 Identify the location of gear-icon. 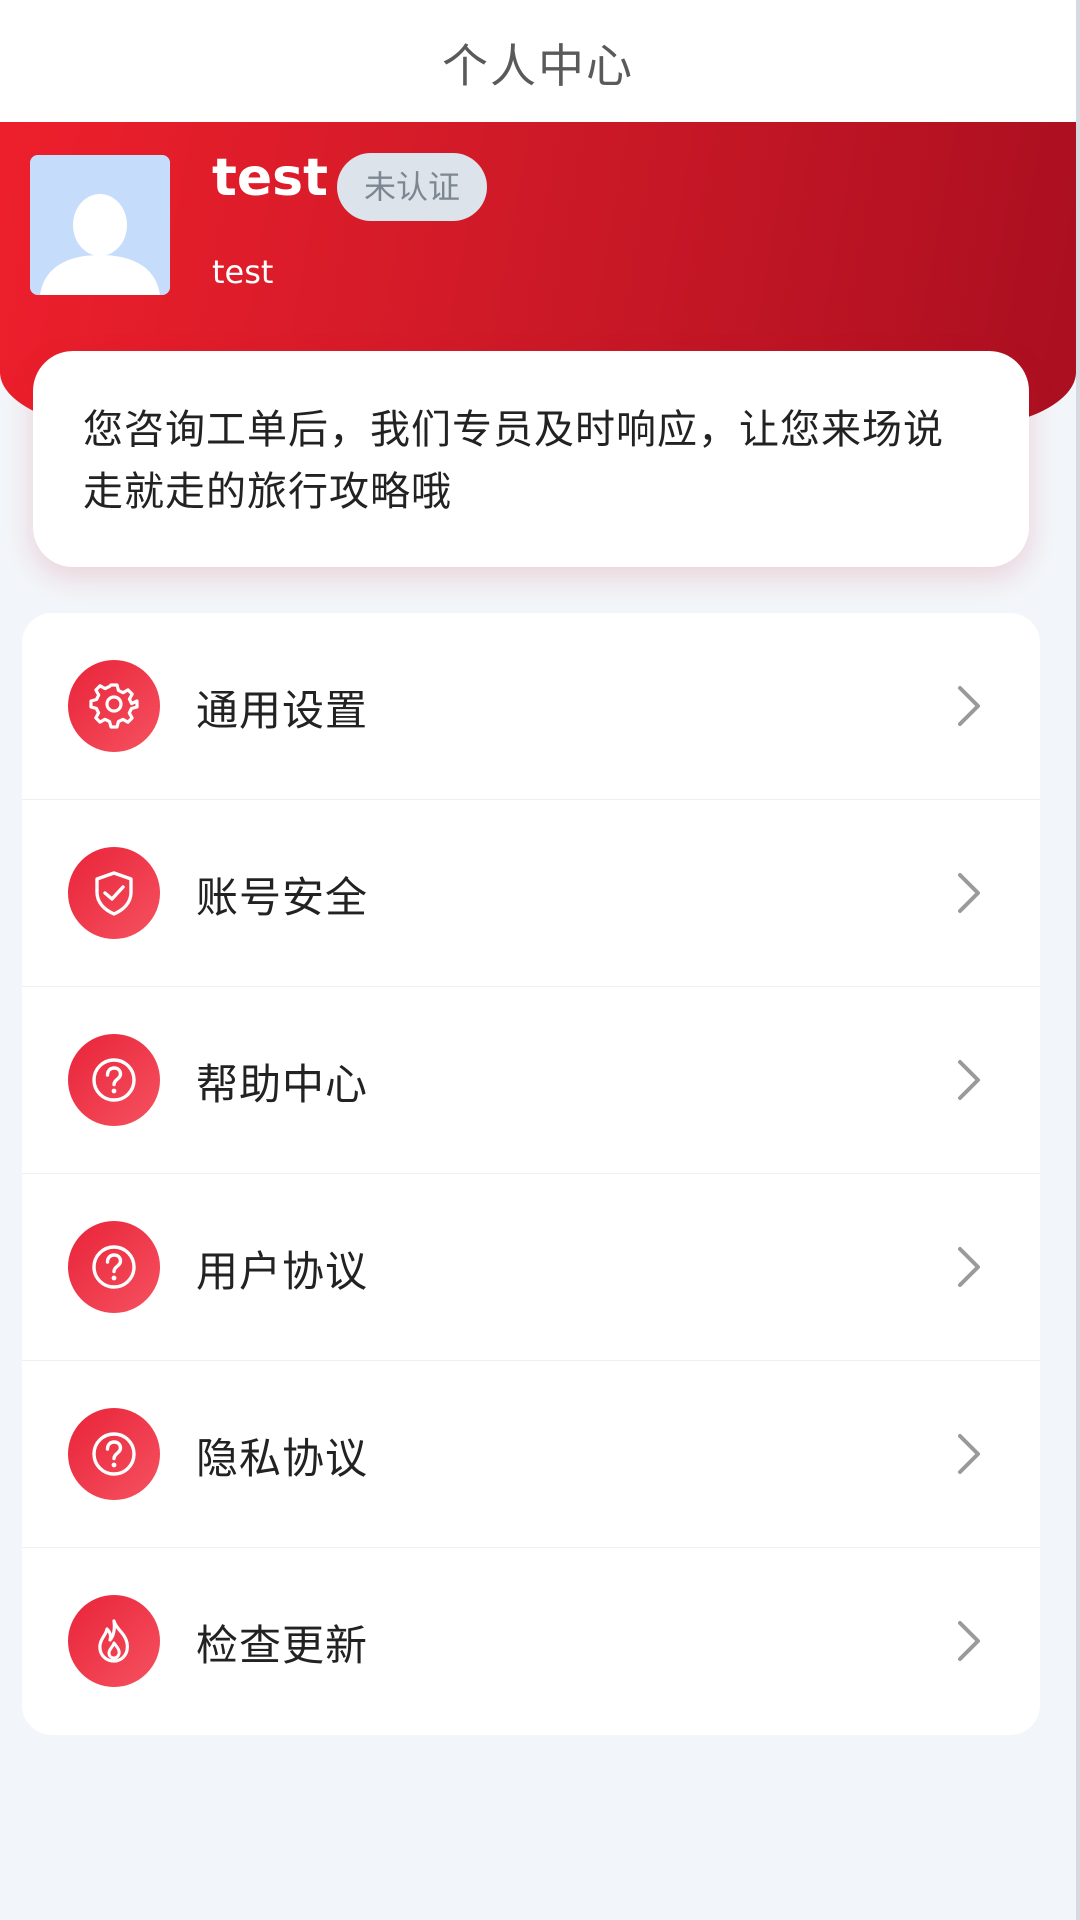
(114, 706).